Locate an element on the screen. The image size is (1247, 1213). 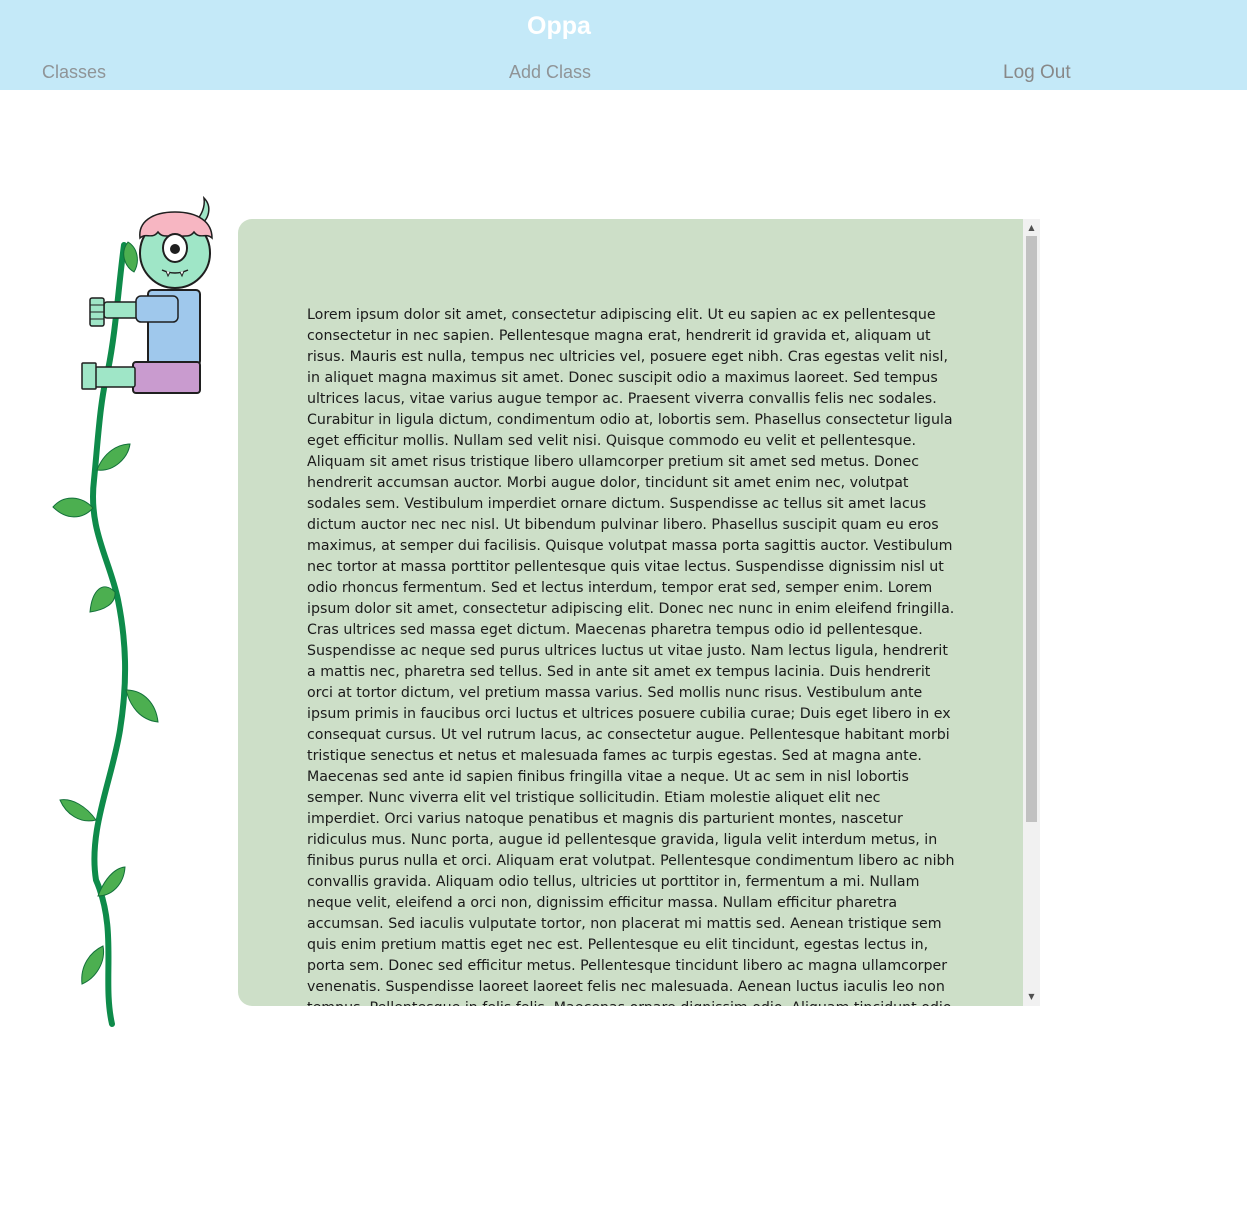
vine-leaves is located at coordinates (105, 613).